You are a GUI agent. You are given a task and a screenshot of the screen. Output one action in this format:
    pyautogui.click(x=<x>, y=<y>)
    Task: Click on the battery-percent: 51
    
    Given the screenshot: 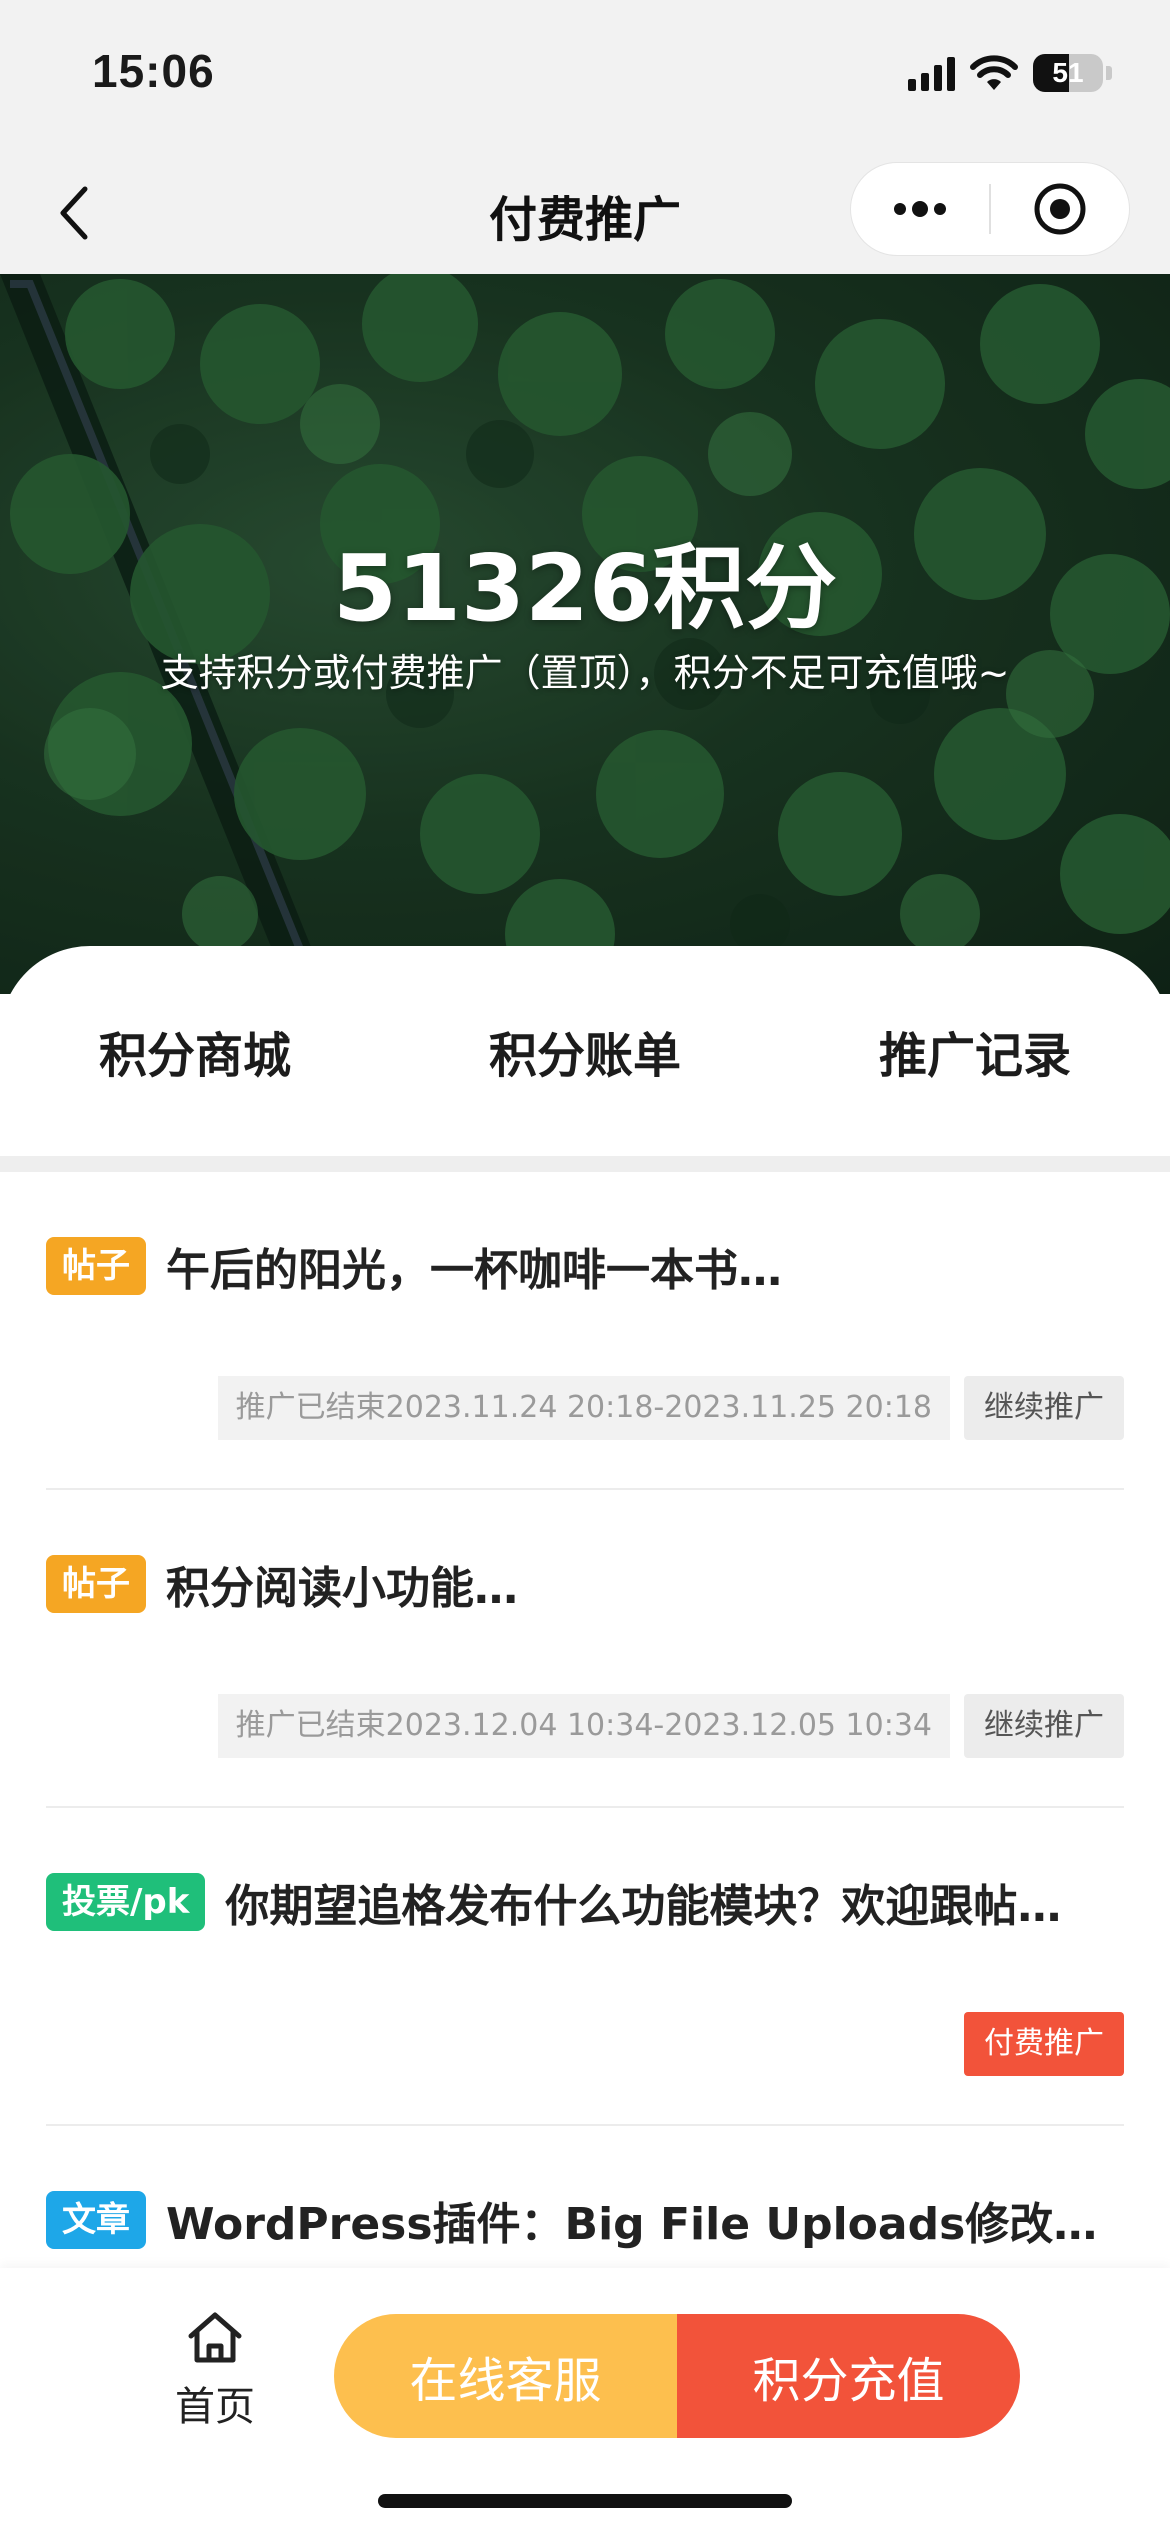 What is the action you would take?
    pyautogui.click(x=1068, y=72)
    